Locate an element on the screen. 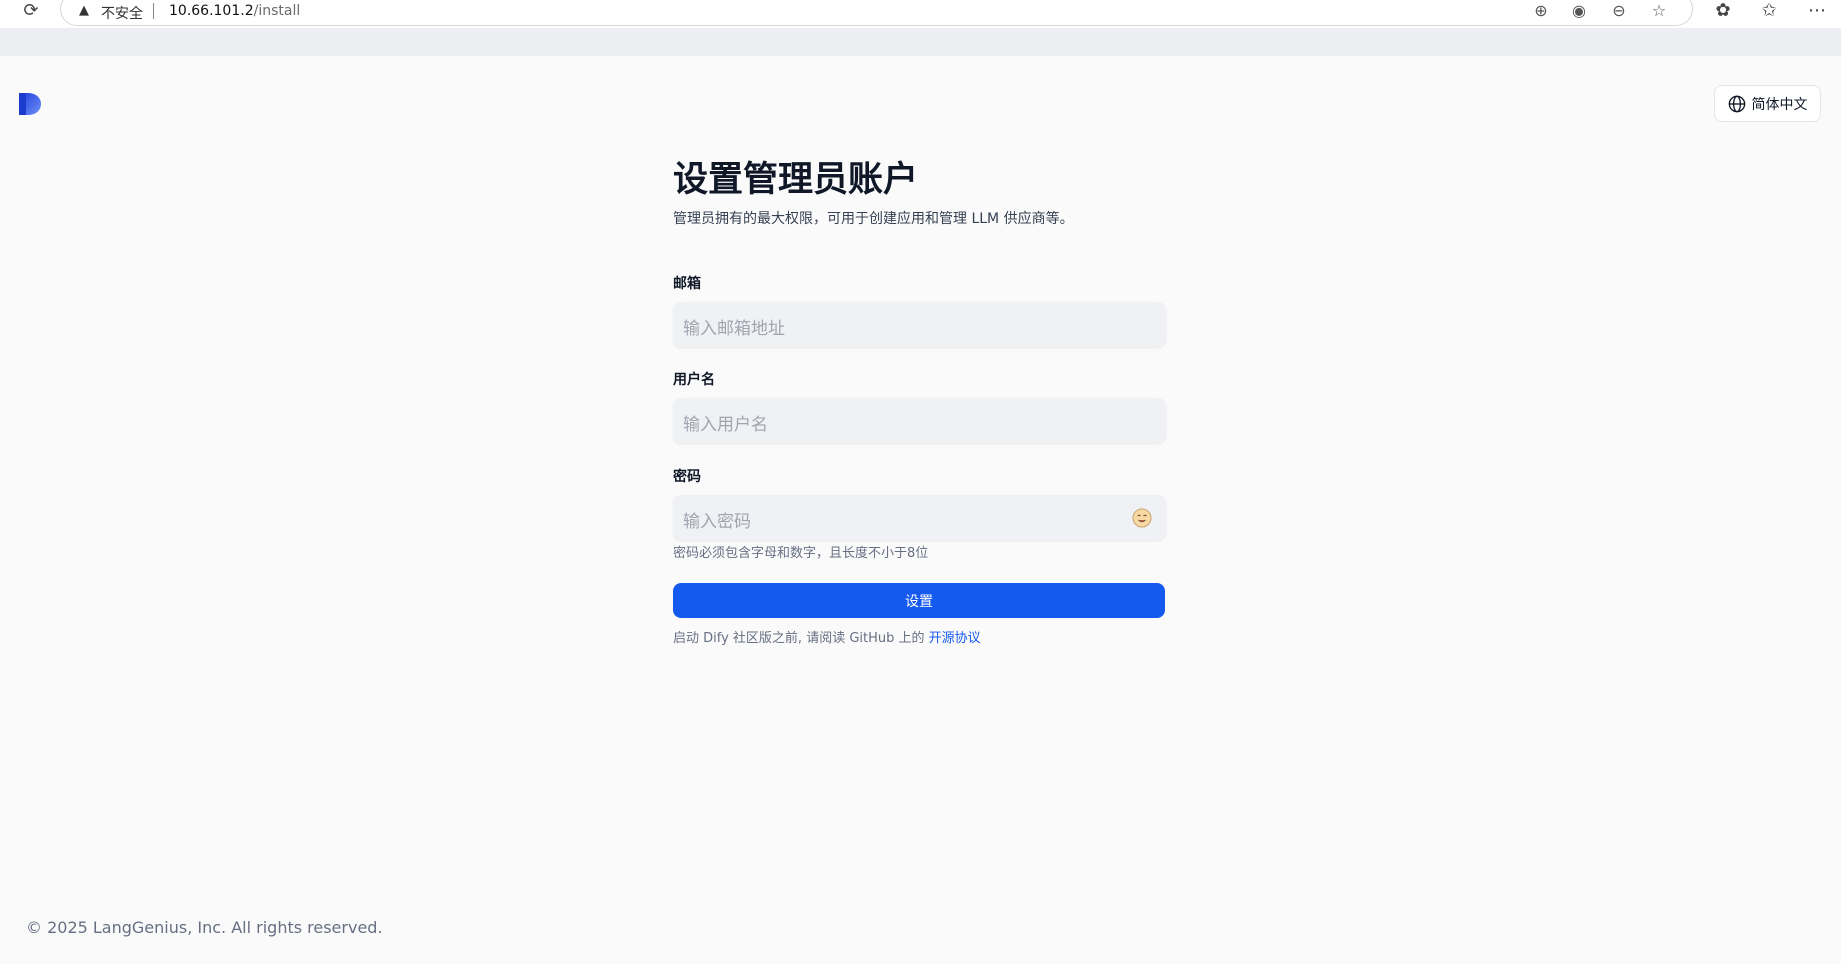  password-field: 输入密码 is located at coordinates (919, 517).